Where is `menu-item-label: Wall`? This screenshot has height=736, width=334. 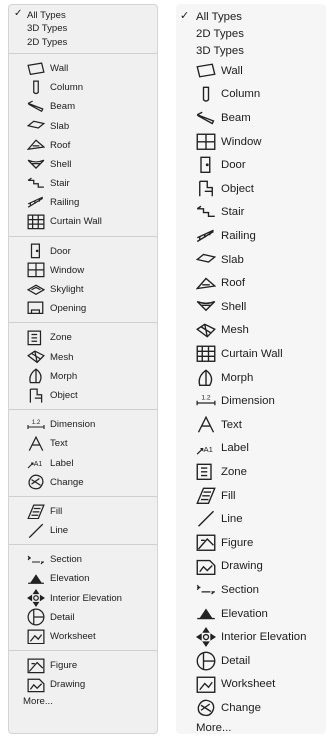 menu-item-label: Wall is located at coordinates (59, 68).